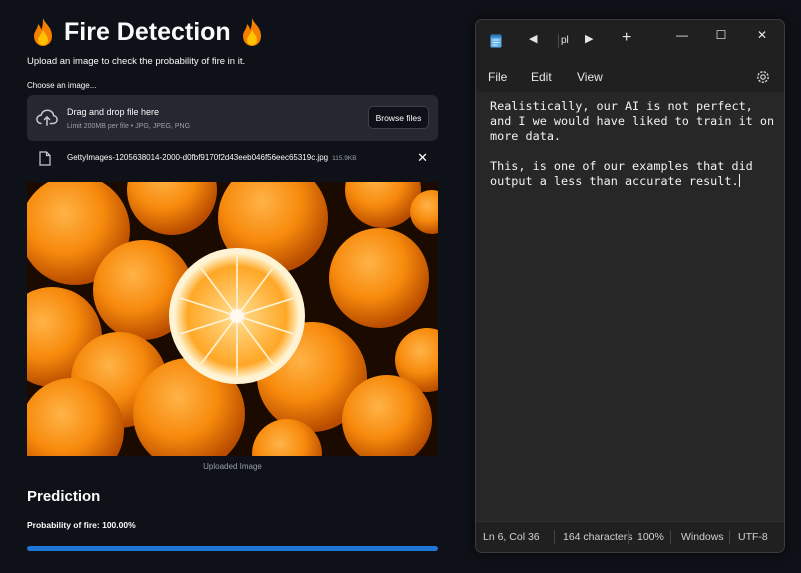 Image resolution: width=801 pixels, height=573 pixels. What do you see at coordinates (533, 38) in the screenshot?
I see `tab-scroll-left-icon: ◀` at bounding box center [533, 38].